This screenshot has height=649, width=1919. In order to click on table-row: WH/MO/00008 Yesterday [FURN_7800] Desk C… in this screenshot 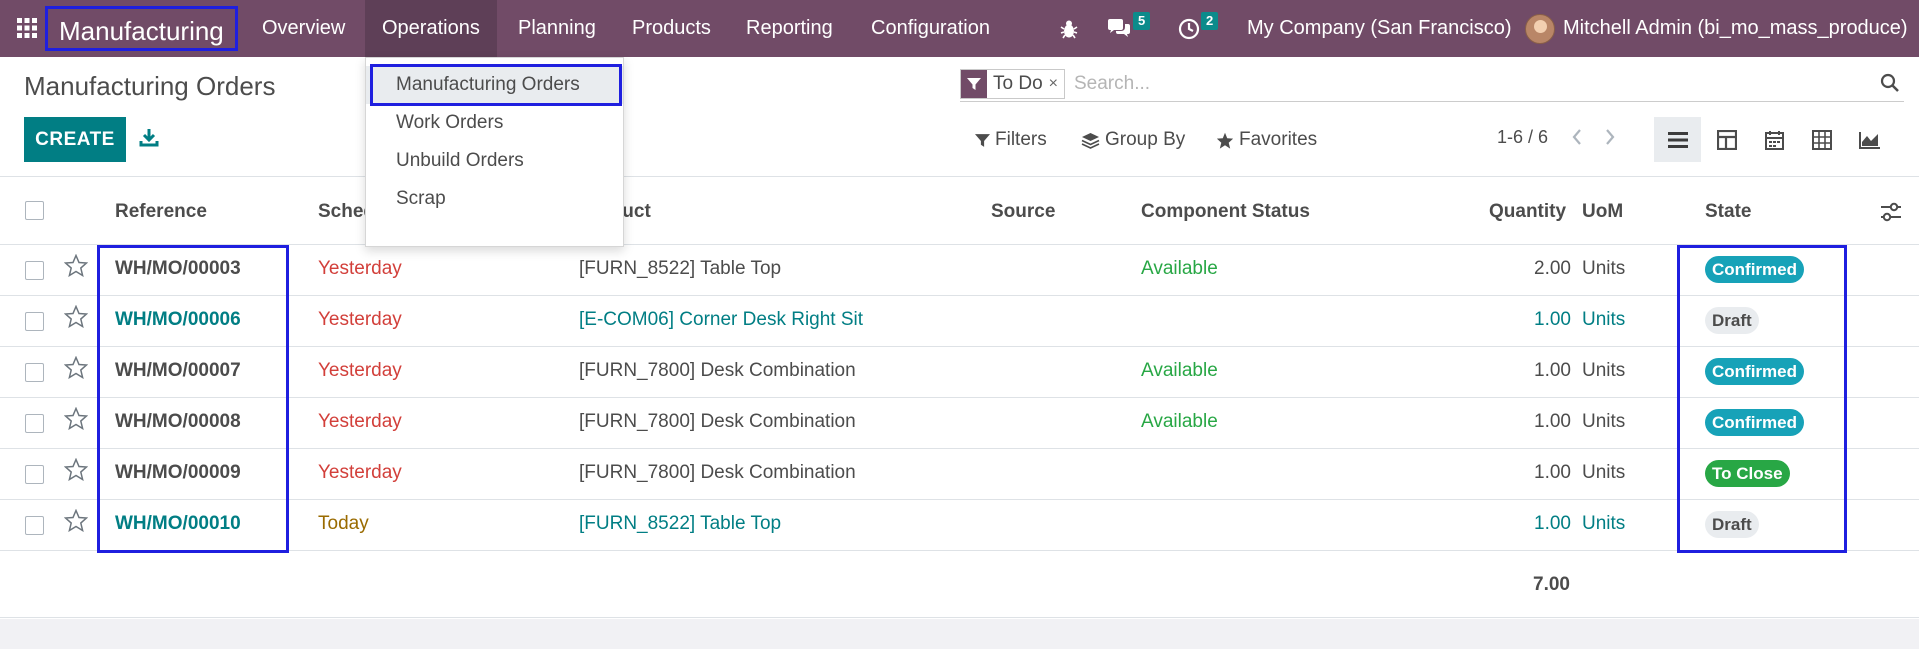, I will do `click(959, 423)`.